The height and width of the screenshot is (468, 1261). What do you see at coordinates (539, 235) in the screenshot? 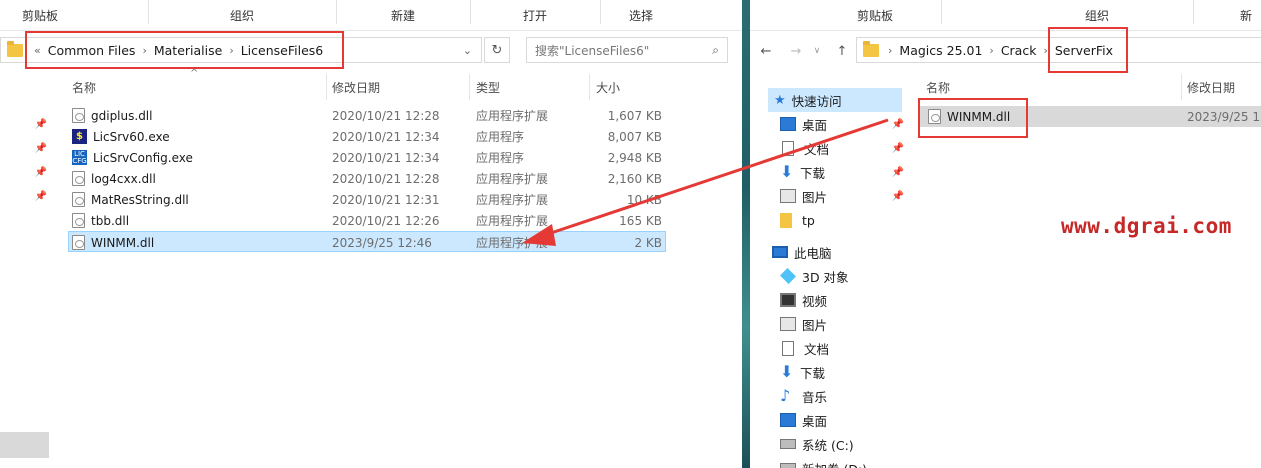
I see `arrow-head-icon` at bounding box center [539, 235].